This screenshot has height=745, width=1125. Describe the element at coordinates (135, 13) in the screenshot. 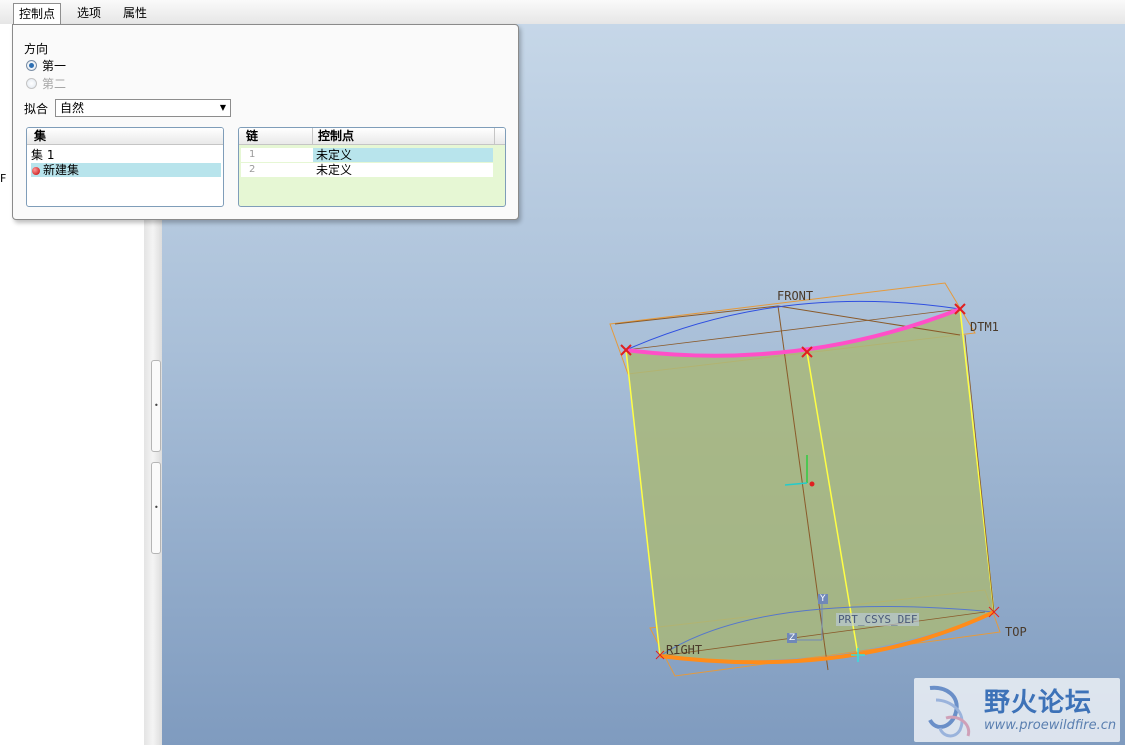

I see `tab-properties: 属性` at that location.